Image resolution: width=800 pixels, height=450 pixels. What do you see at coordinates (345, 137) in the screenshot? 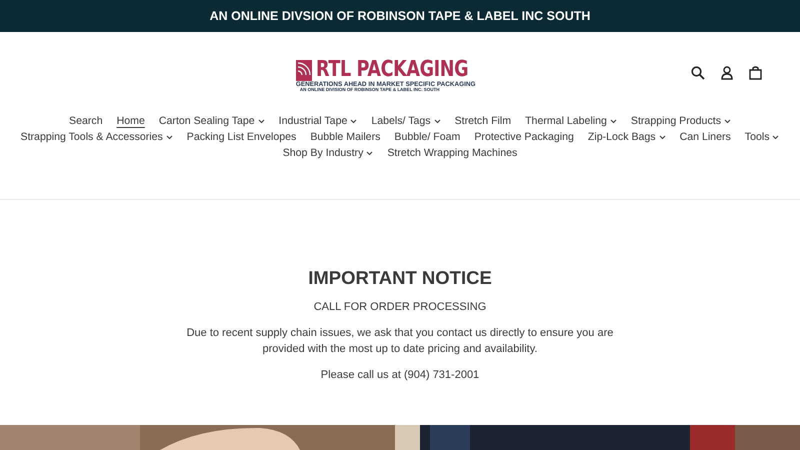
I see `nav-link: Bubble Mailers` at bounding box center [345, 137].